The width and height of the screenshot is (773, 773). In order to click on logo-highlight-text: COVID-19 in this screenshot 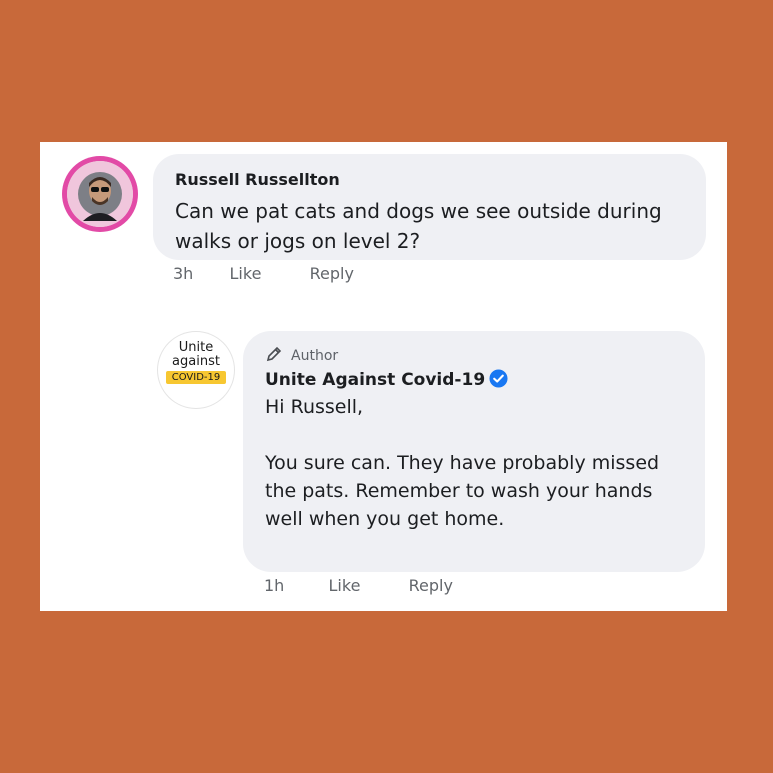, I will do `click(196, 377)`.